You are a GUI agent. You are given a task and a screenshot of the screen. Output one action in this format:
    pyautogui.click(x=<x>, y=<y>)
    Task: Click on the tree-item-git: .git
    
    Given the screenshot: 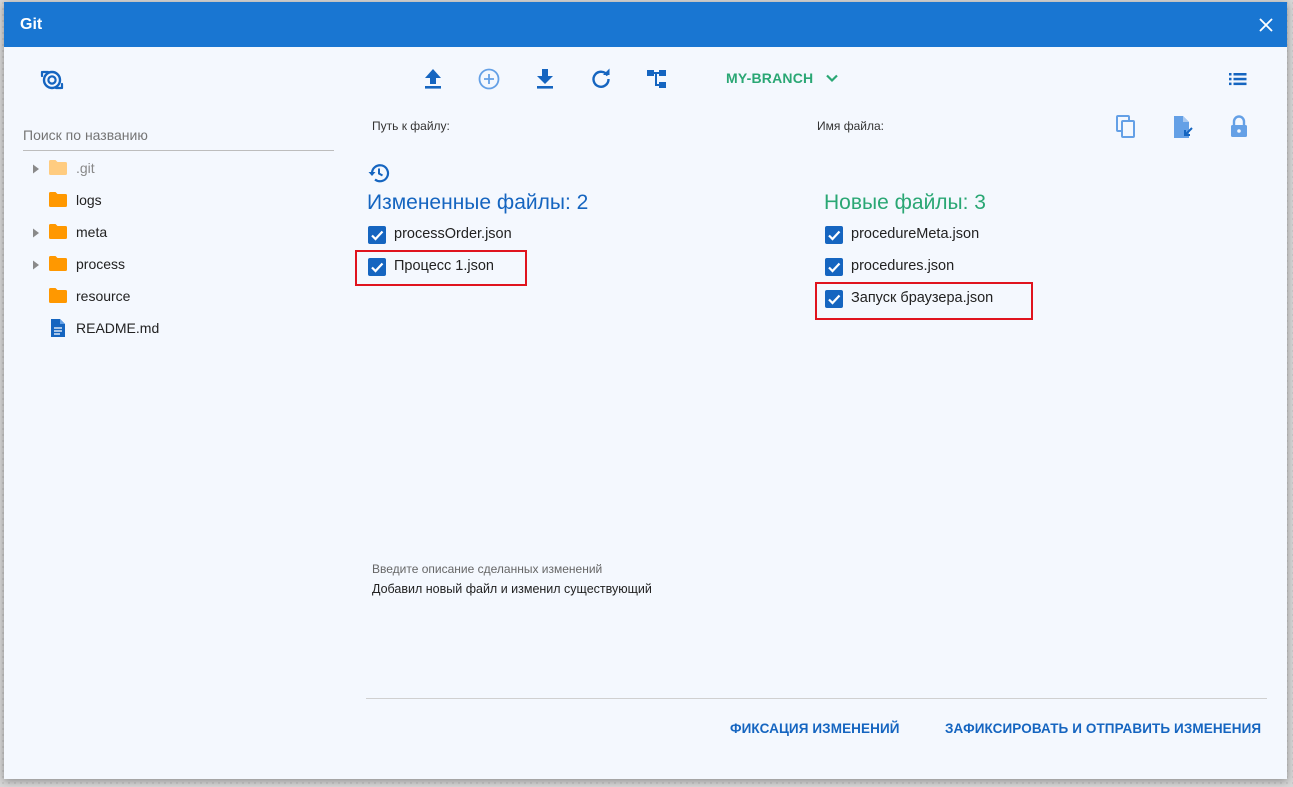 What is the action you would take?
    pyautogui.click(x=169, y=168)
    